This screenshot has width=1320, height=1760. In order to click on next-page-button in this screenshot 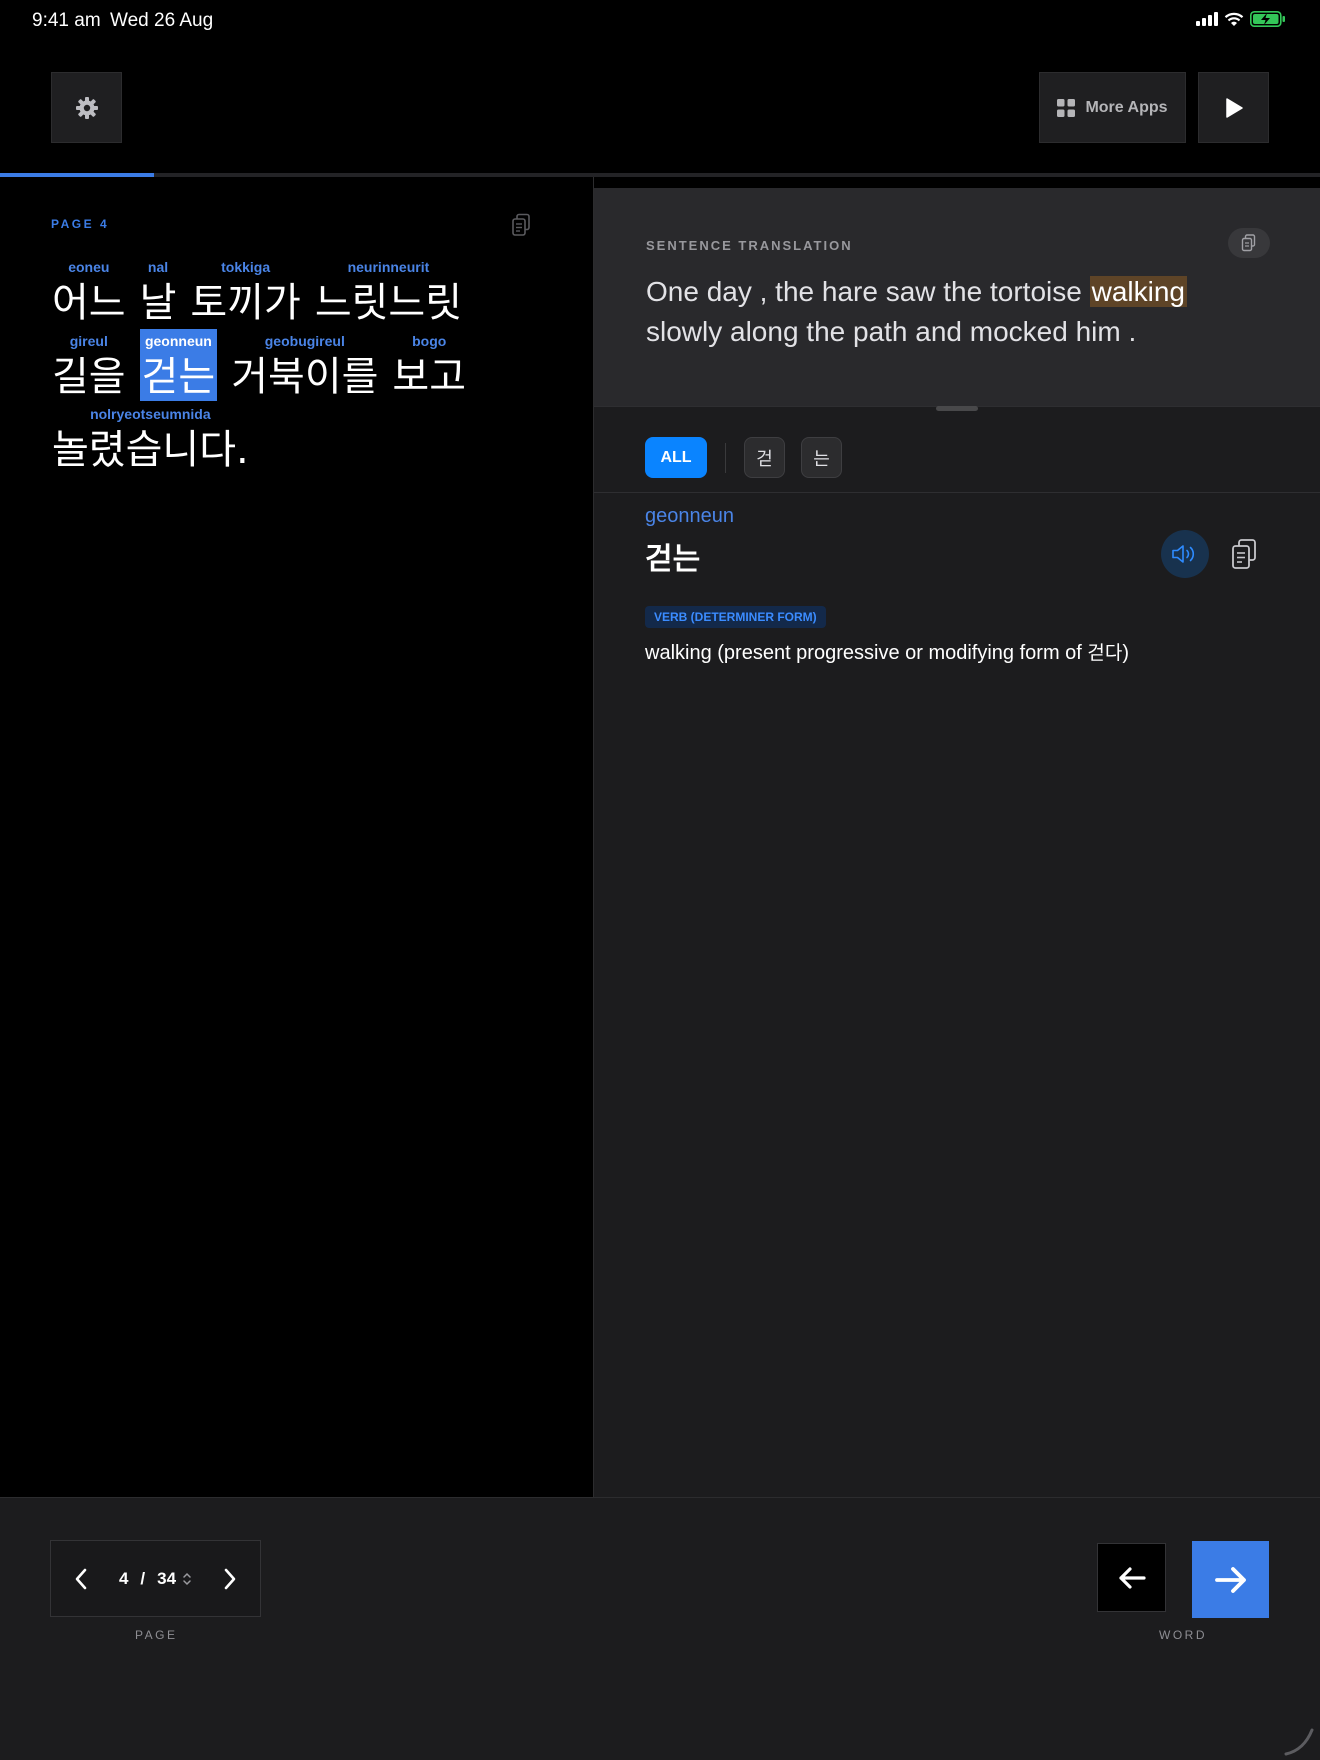, I will do `click(230, 1578)`.